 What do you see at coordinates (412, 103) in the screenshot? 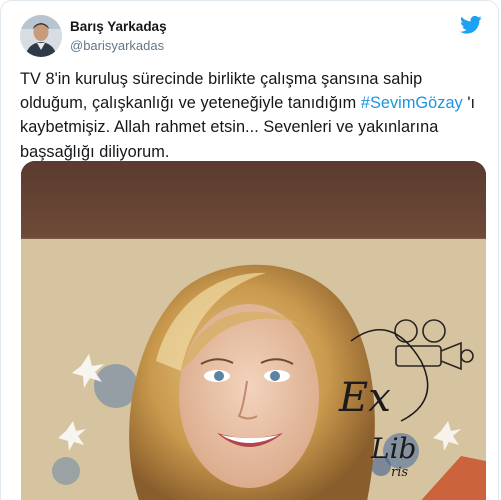
I see `hashtag-link: #SevimGözay` at bounding box center [412, 103].